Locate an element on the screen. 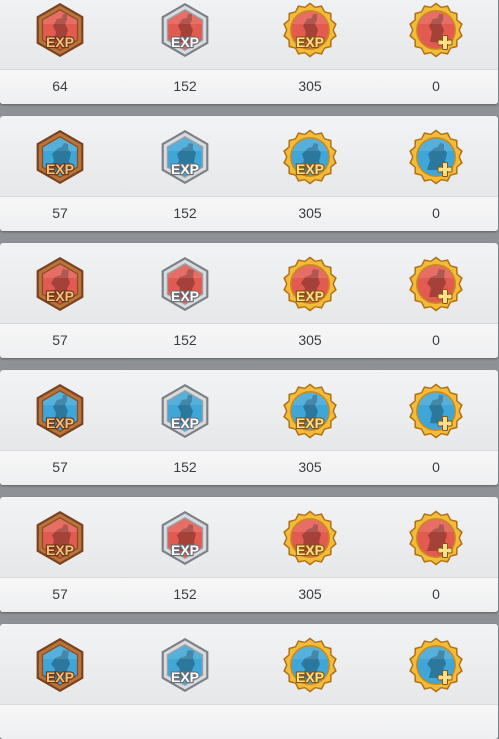 The height and width of the screenshot is (739, 499). bronze-medal-count: 64 is located at coordinates (60, 86).